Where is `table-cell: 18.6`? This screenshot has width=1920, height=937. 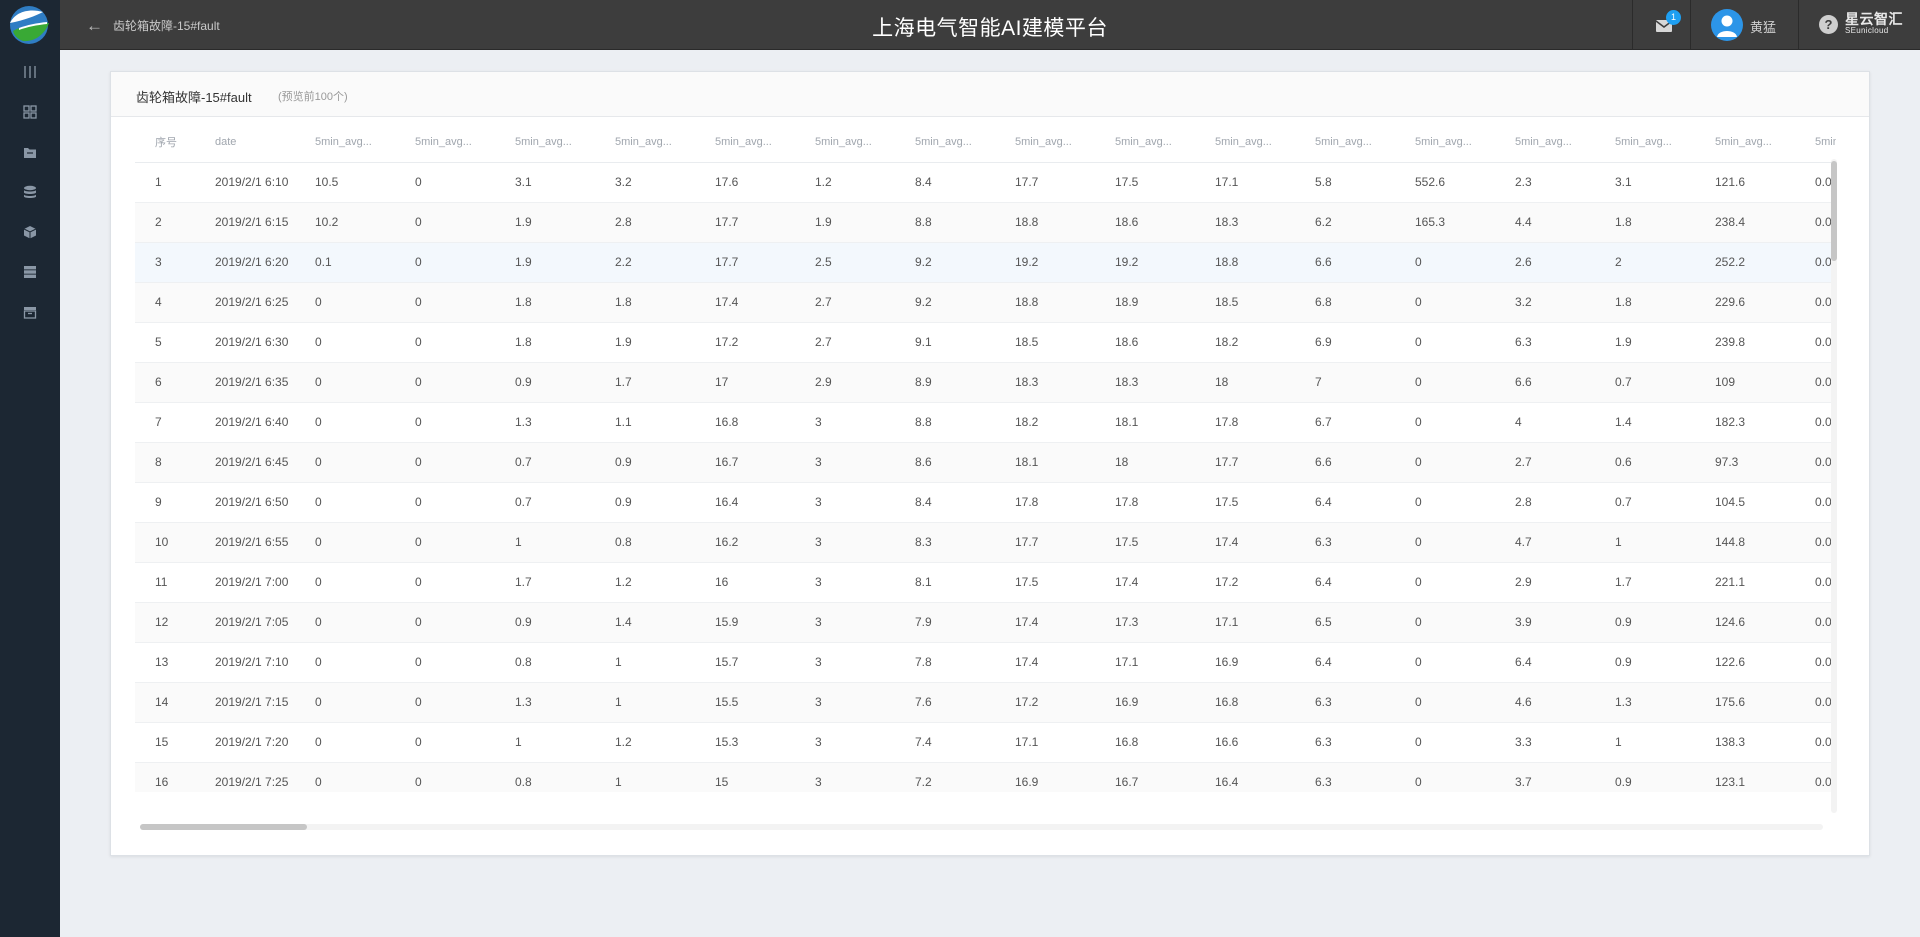
table-cell: 18.6 is located at coordinates (1145, 222).